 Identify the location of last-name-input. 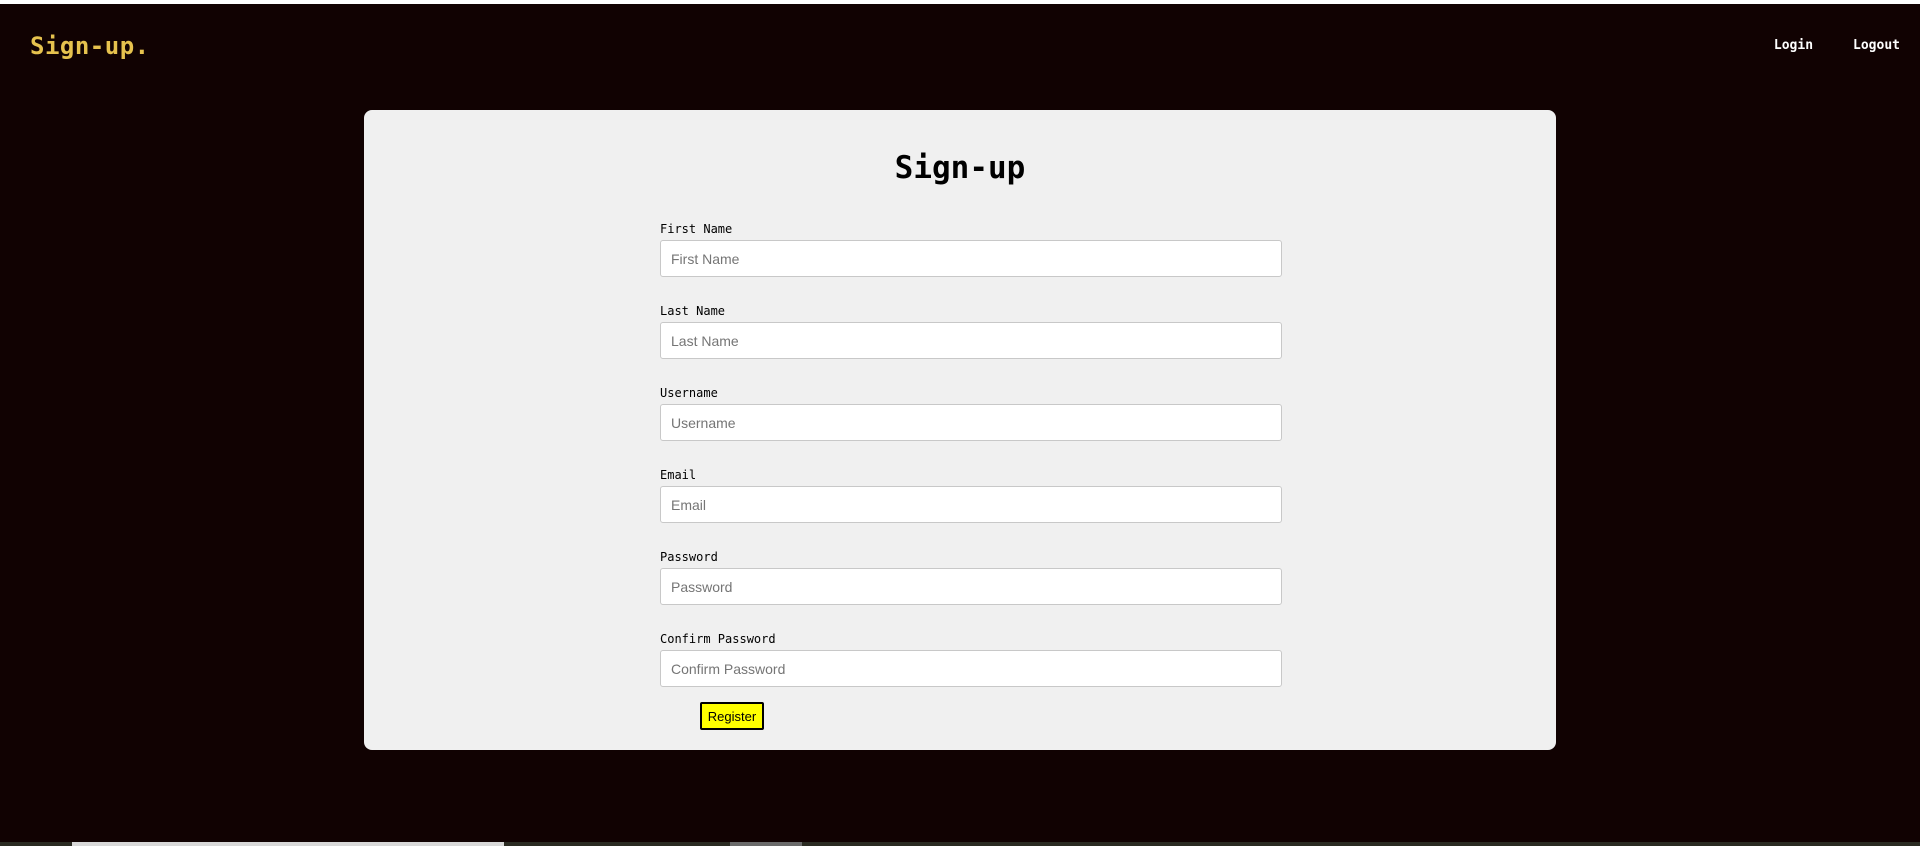
(971, 340).